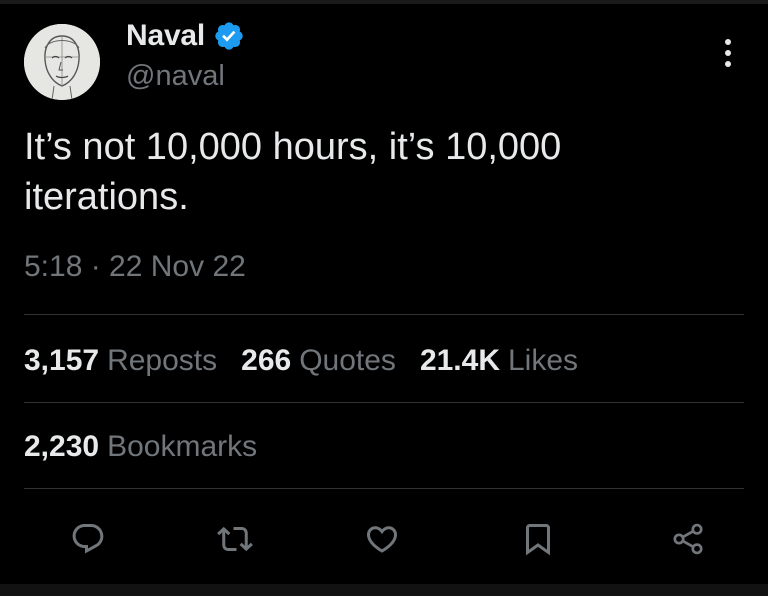 The width and height of the screenshot is (768, 596). Describe the element at coordinates (62, 446) in the screenshot. I see `bookmarks-count: 2,230` at that location.